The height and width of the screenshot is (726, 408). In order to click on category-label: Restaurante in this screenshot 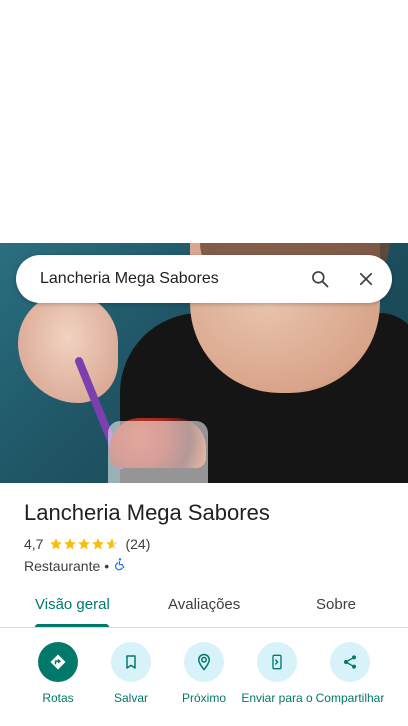, I will do `click(62, 565)`.